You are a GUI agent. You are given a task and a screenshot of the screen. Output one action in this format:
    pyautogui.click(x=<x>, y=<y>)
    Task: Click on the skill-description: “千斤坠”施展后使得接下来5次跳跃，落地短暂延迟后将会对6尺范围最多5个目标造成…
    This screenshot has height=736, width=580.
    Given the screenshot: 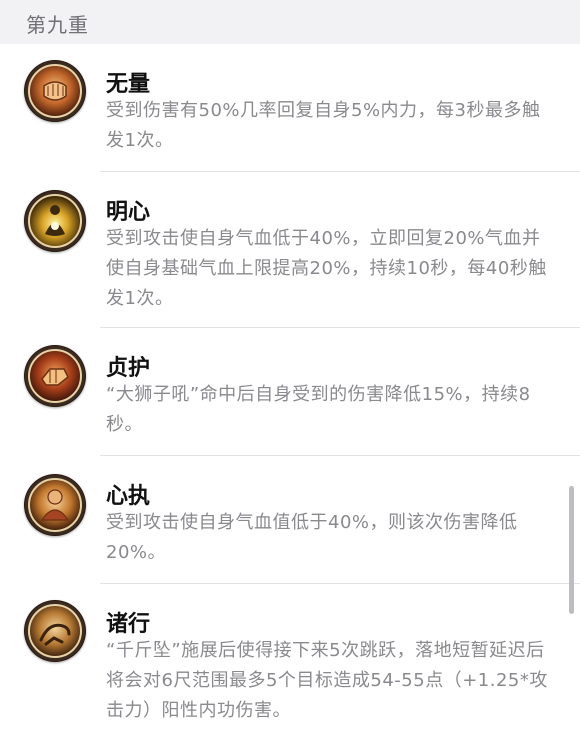 What is the action you would take?
    pyautogui.click(x=327, y=680)
    